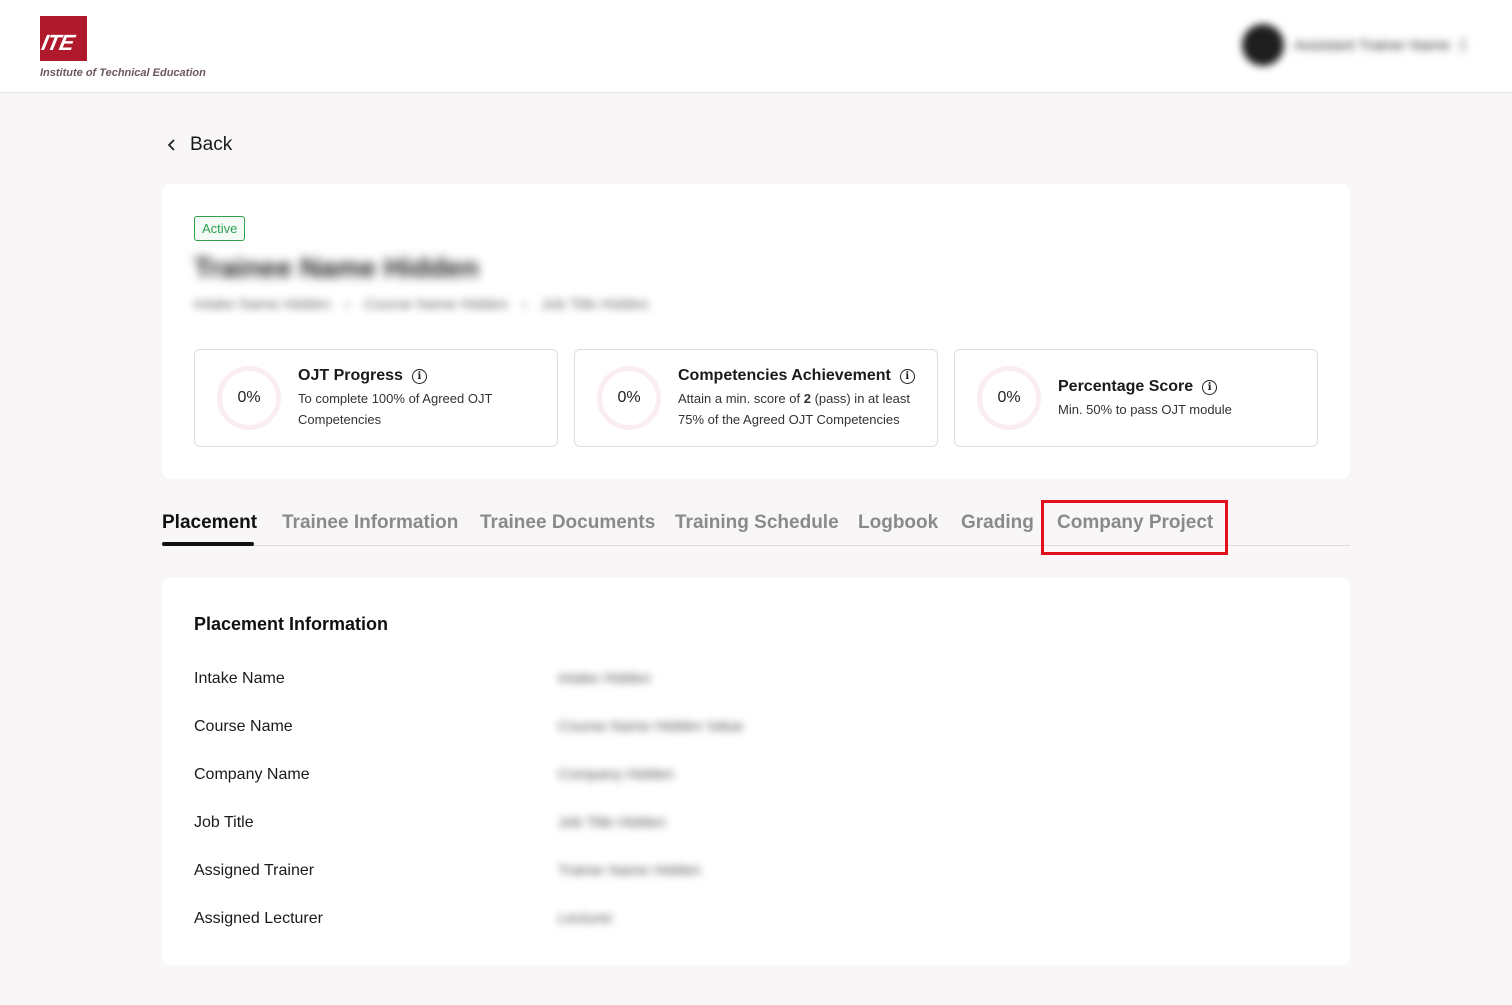  Describe the element at coordinates (612, 822) in the screenshot. I see `field-value: Job Title Hidden` at that location.